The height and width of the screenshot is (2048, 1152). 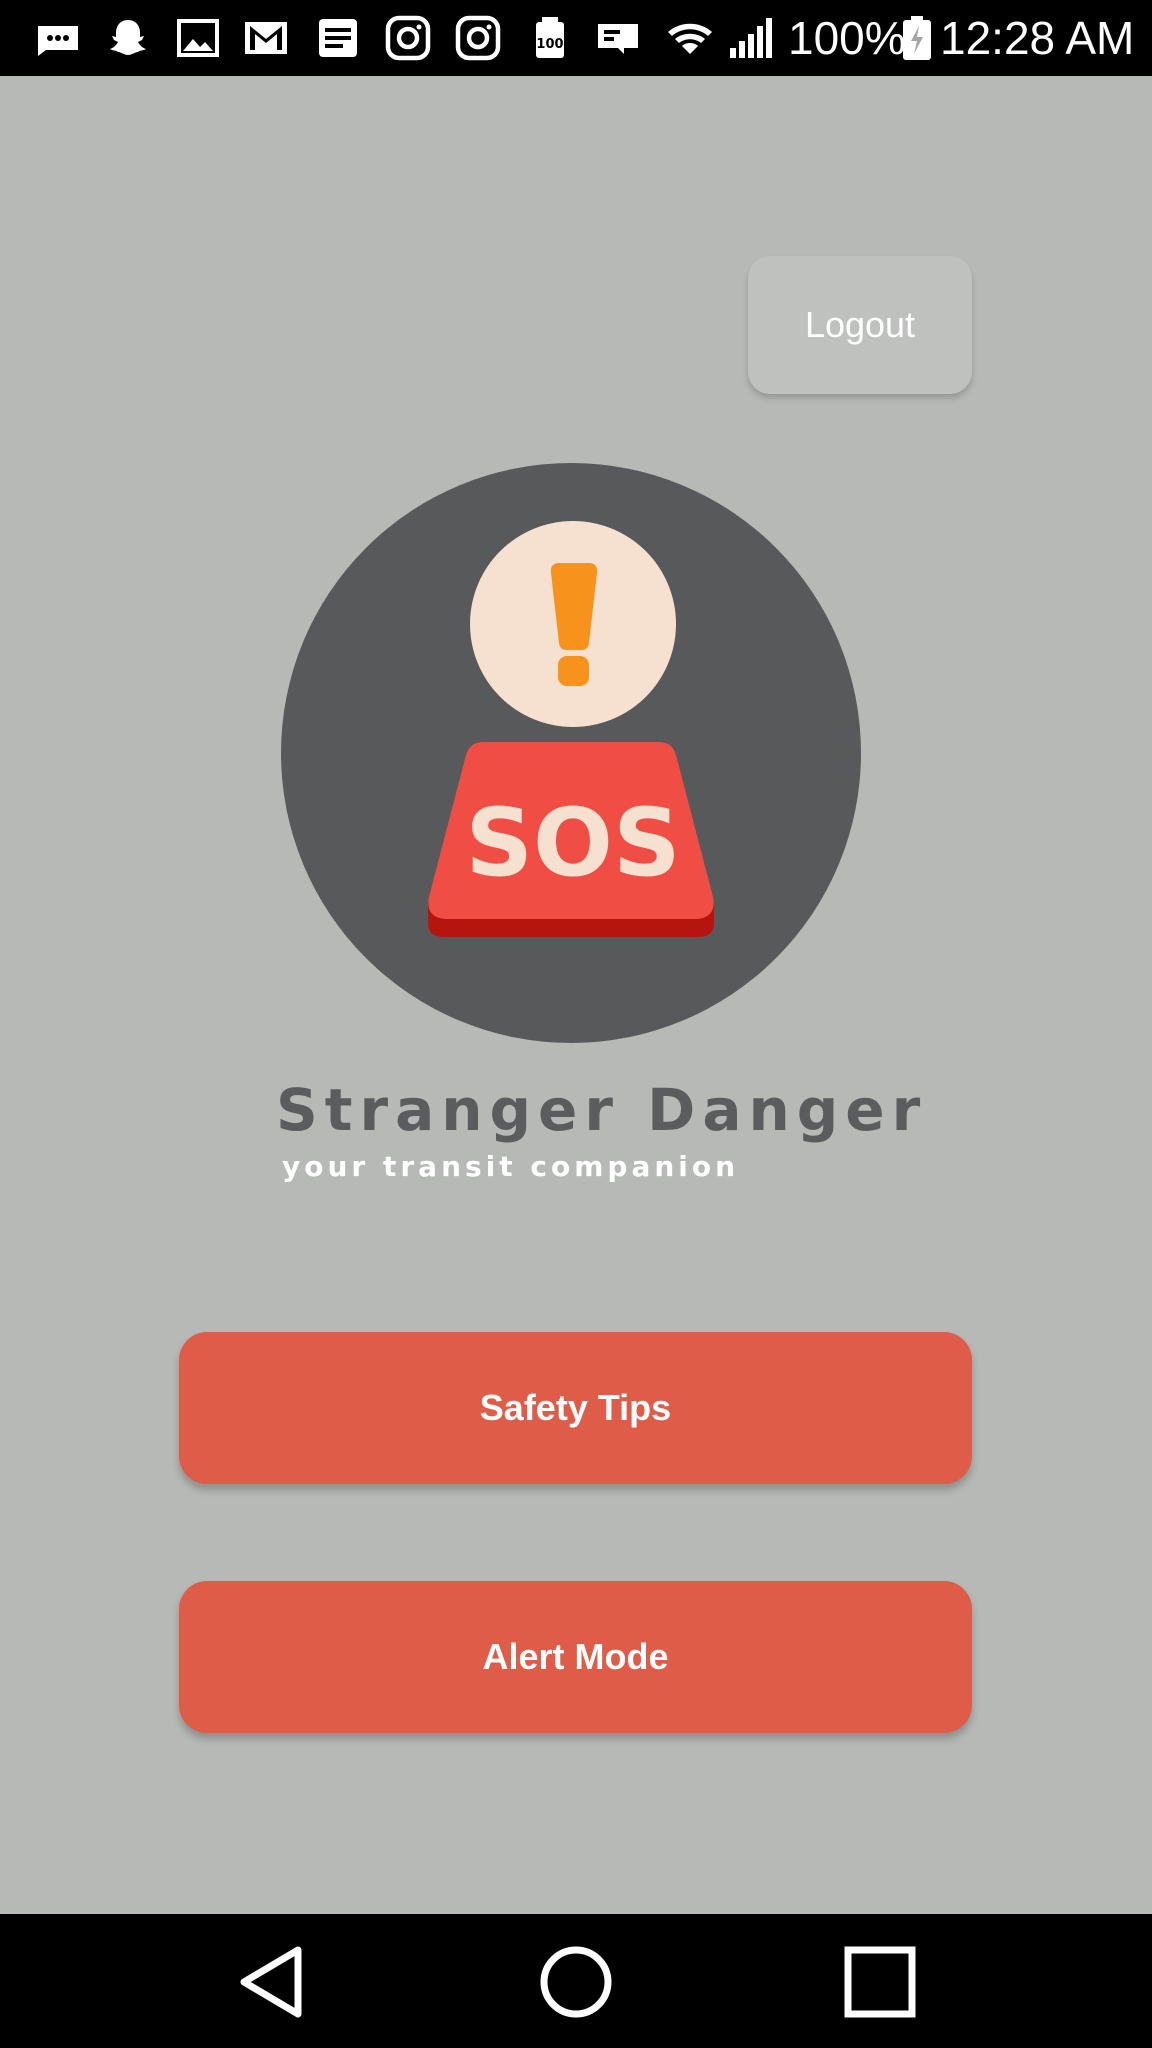 I want to click on battery-charging-icon, so click(x=917, y=38).